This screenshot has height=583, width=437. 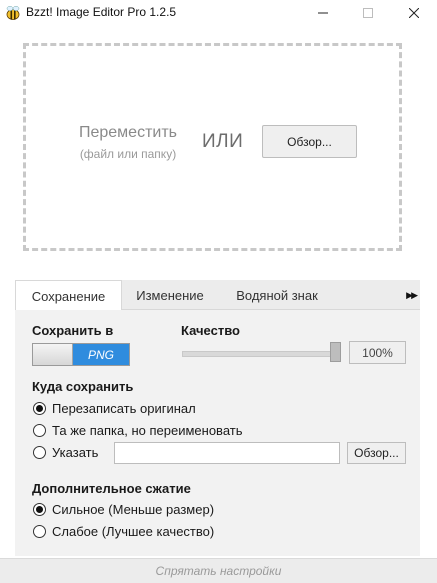 I want to click on maximize-button, so click(x=367, y=13).